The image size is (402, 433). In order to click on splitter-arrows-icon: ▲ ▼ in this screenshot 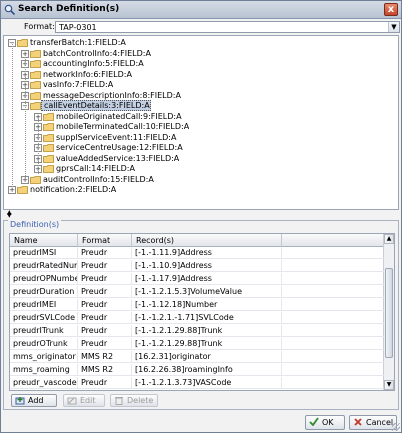, I will do `click(9, 214)`.